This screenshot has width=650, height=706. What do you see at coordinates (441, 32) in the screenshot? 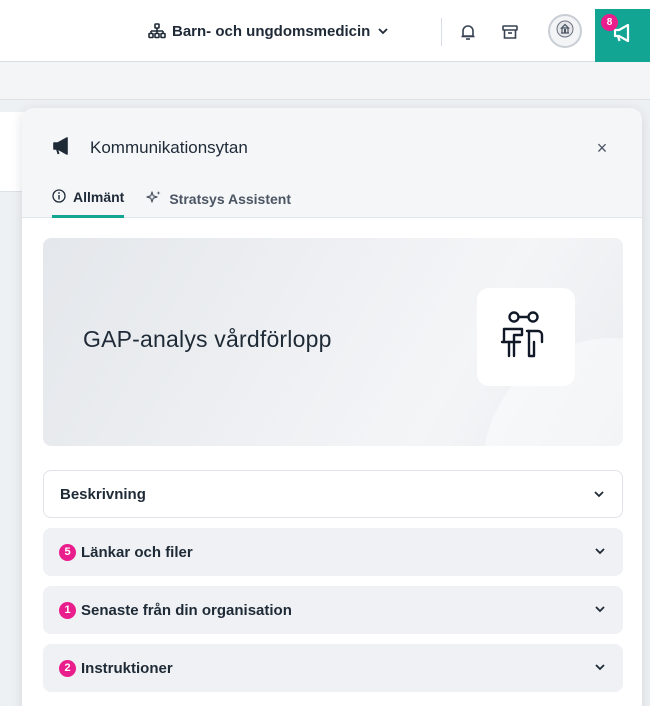
I see `topbar-divider` at bounding box center [441, 32].